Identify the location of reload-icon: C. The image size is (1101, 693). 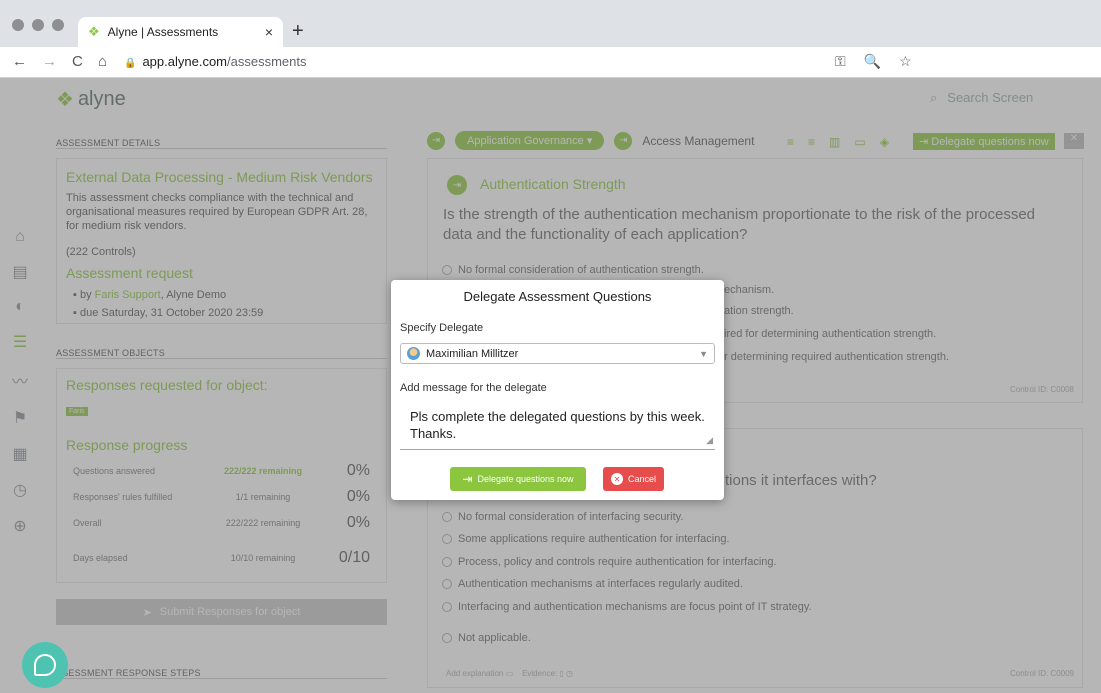
(77, 61).